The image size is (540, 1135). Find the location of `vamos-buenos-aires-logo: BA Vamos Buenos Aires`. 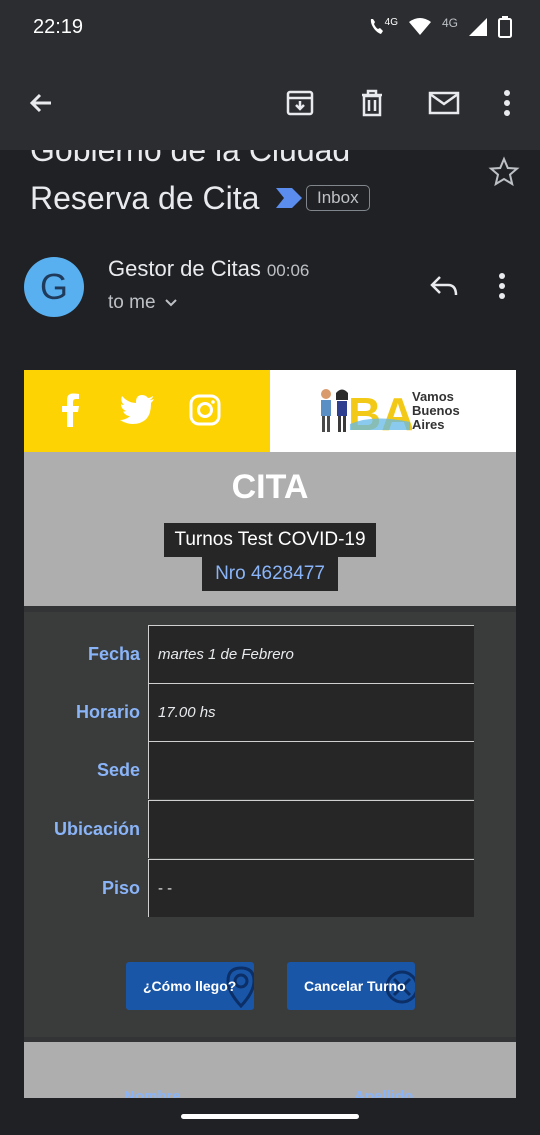

vamos-buenos-aires-logo: BA Vamos Buenos Aires is located at coordinates (403, 412).